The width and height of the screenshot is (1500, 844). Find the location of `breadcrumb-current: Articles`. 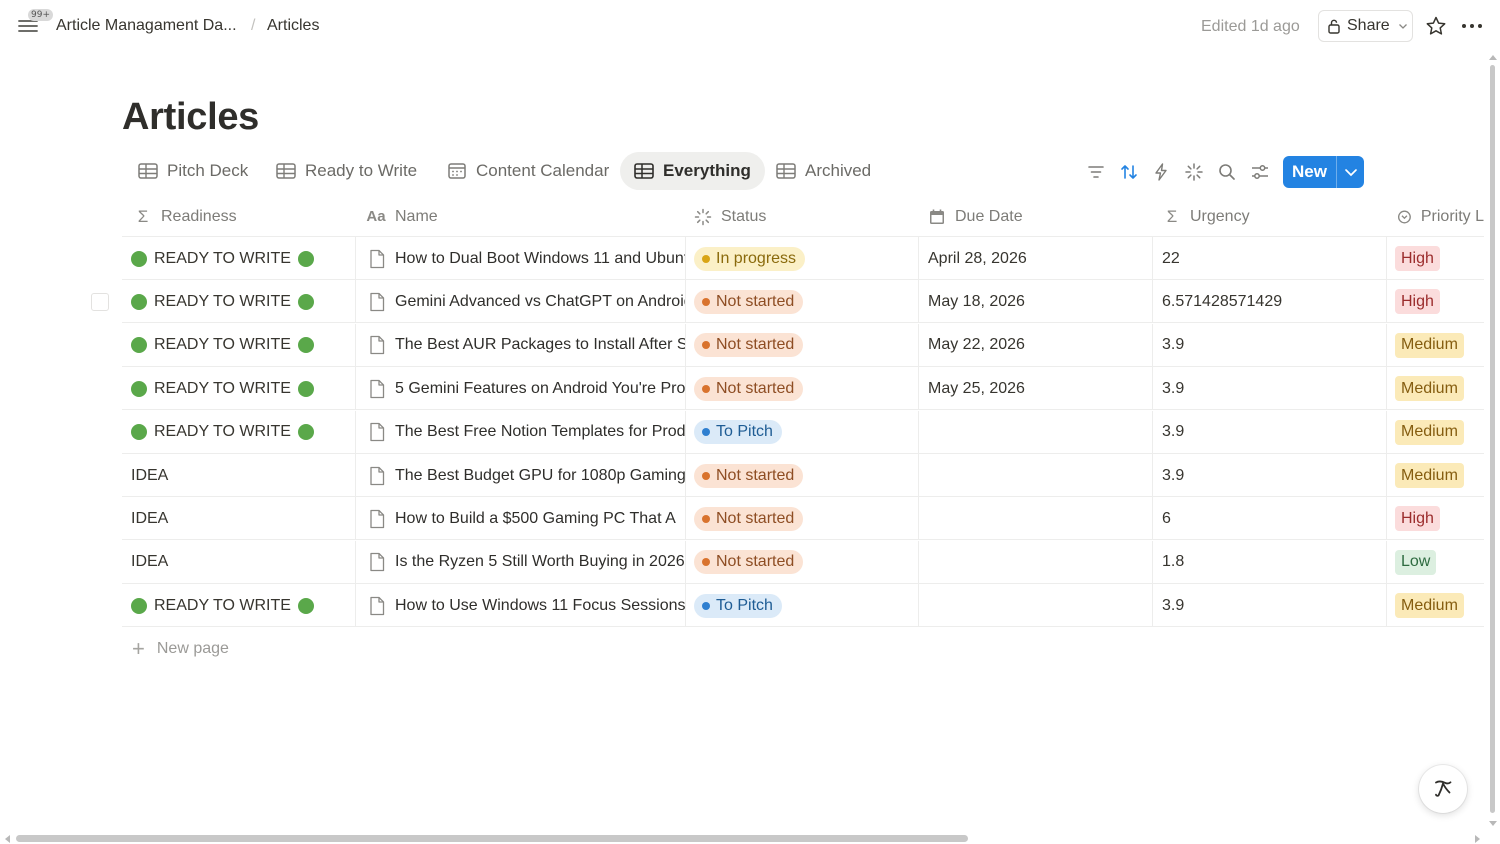

breadcrumb-current: Articles is located at coordinates (293, 26).